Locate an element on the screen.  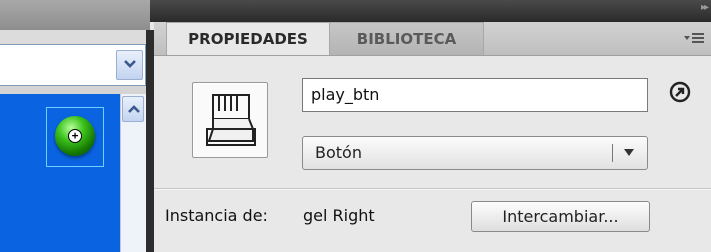
instance-of-label: Instancia de: is located at coordinates (216, 215).